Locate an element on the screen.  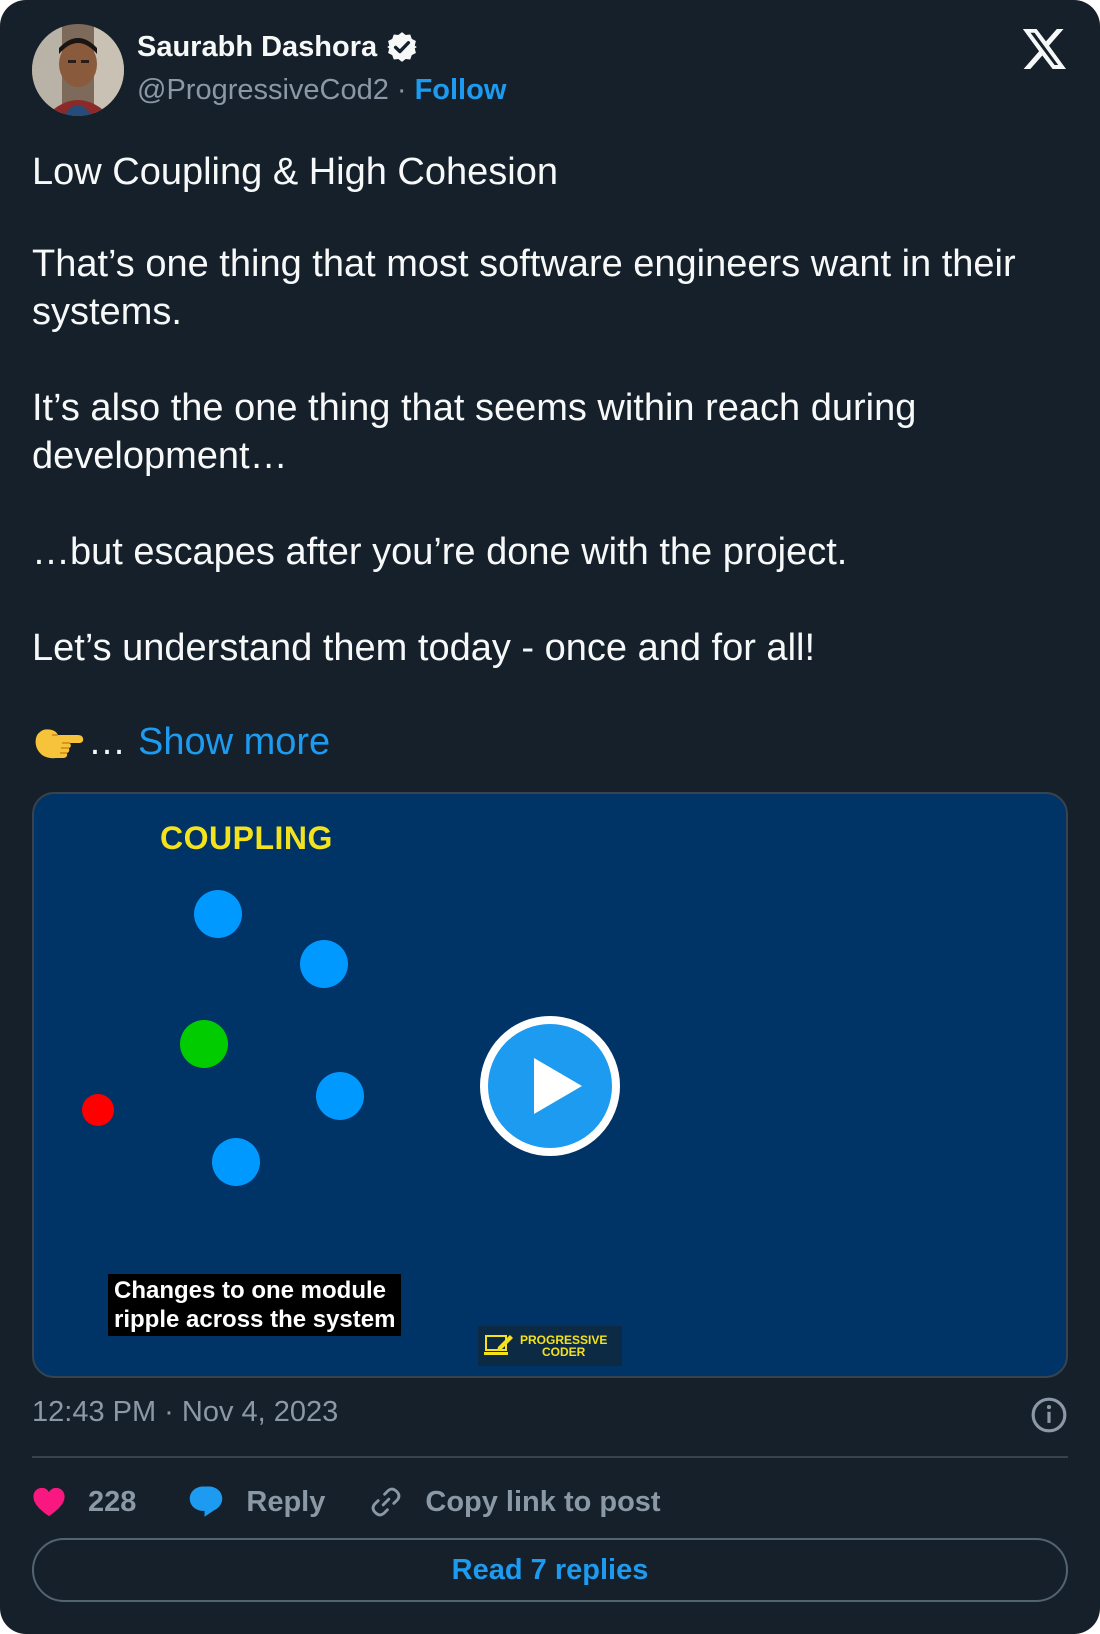
author-name: Saurabh Dashora is located at coordinates (257, 47).